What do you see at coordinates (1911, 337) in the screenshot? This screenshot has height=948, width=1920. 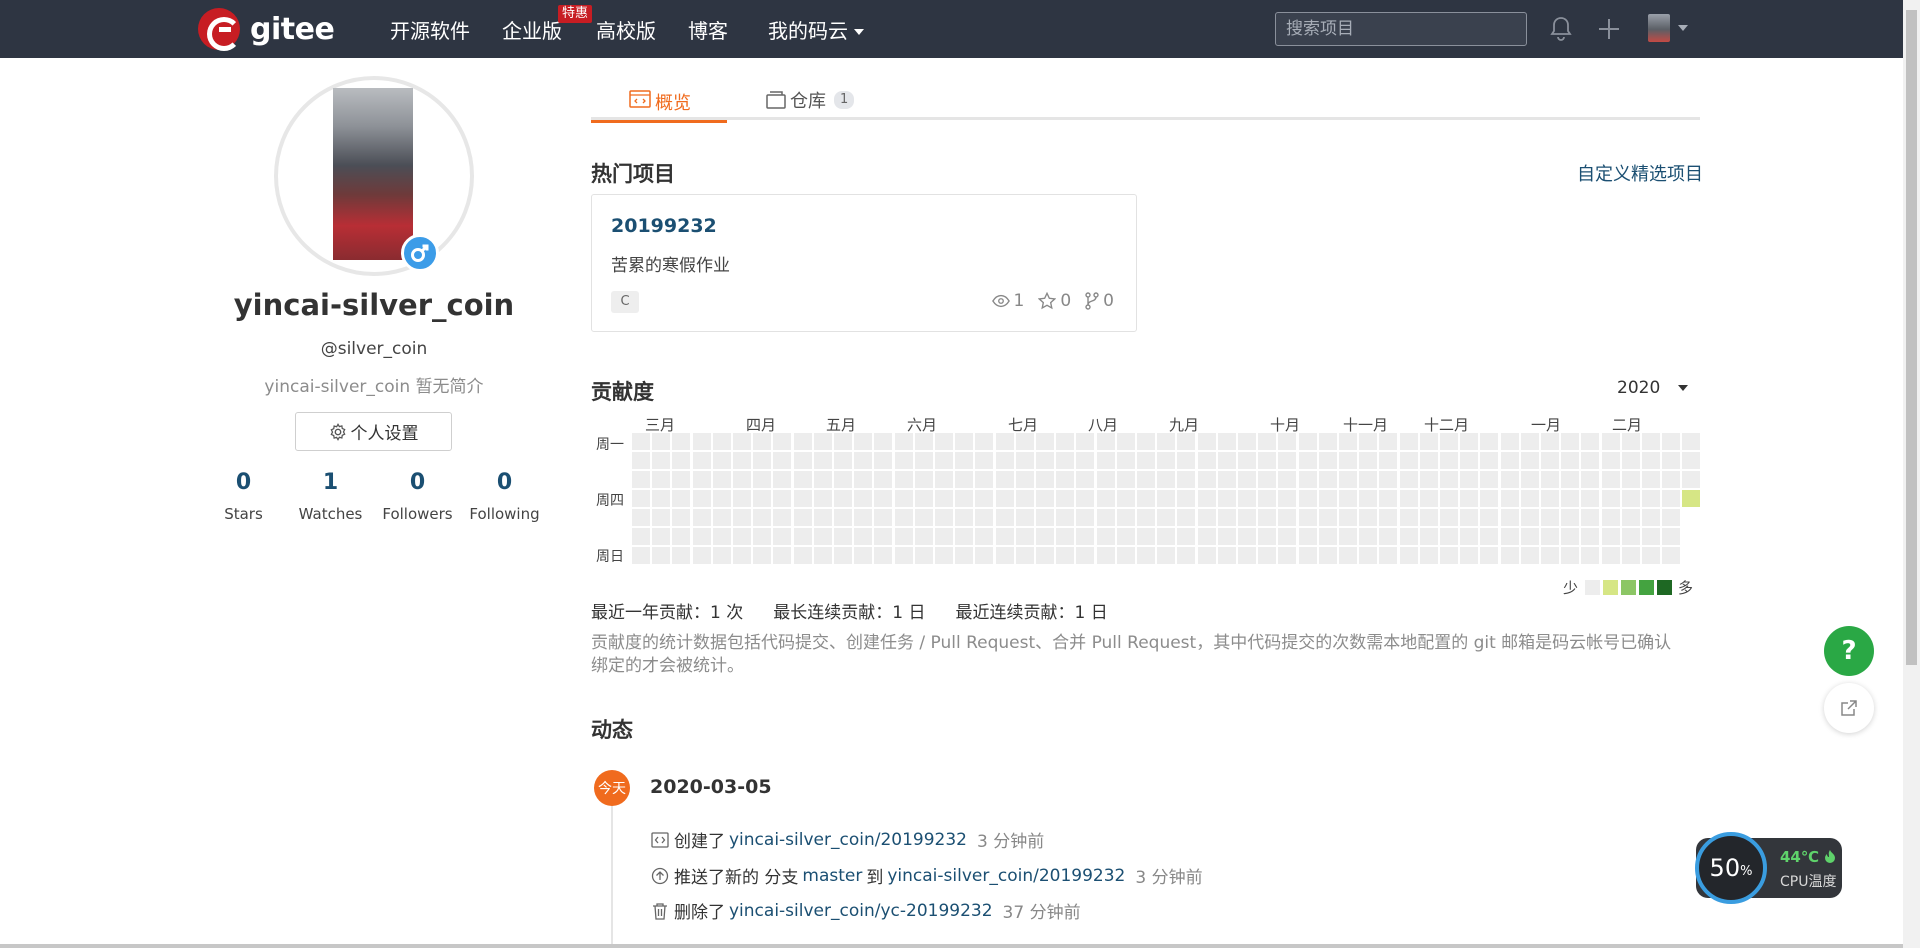 I see `scrollbar-thumb` at bounding box center [1911, 337].